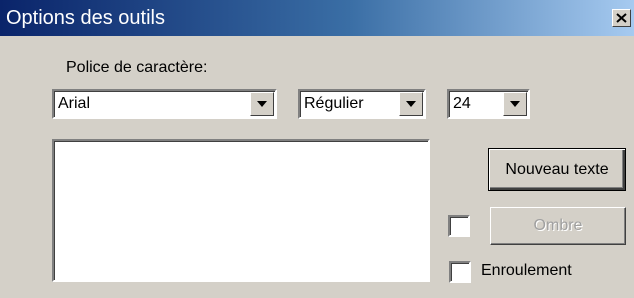  I want to click on shadow-button: Ombre, so click(558, 226).